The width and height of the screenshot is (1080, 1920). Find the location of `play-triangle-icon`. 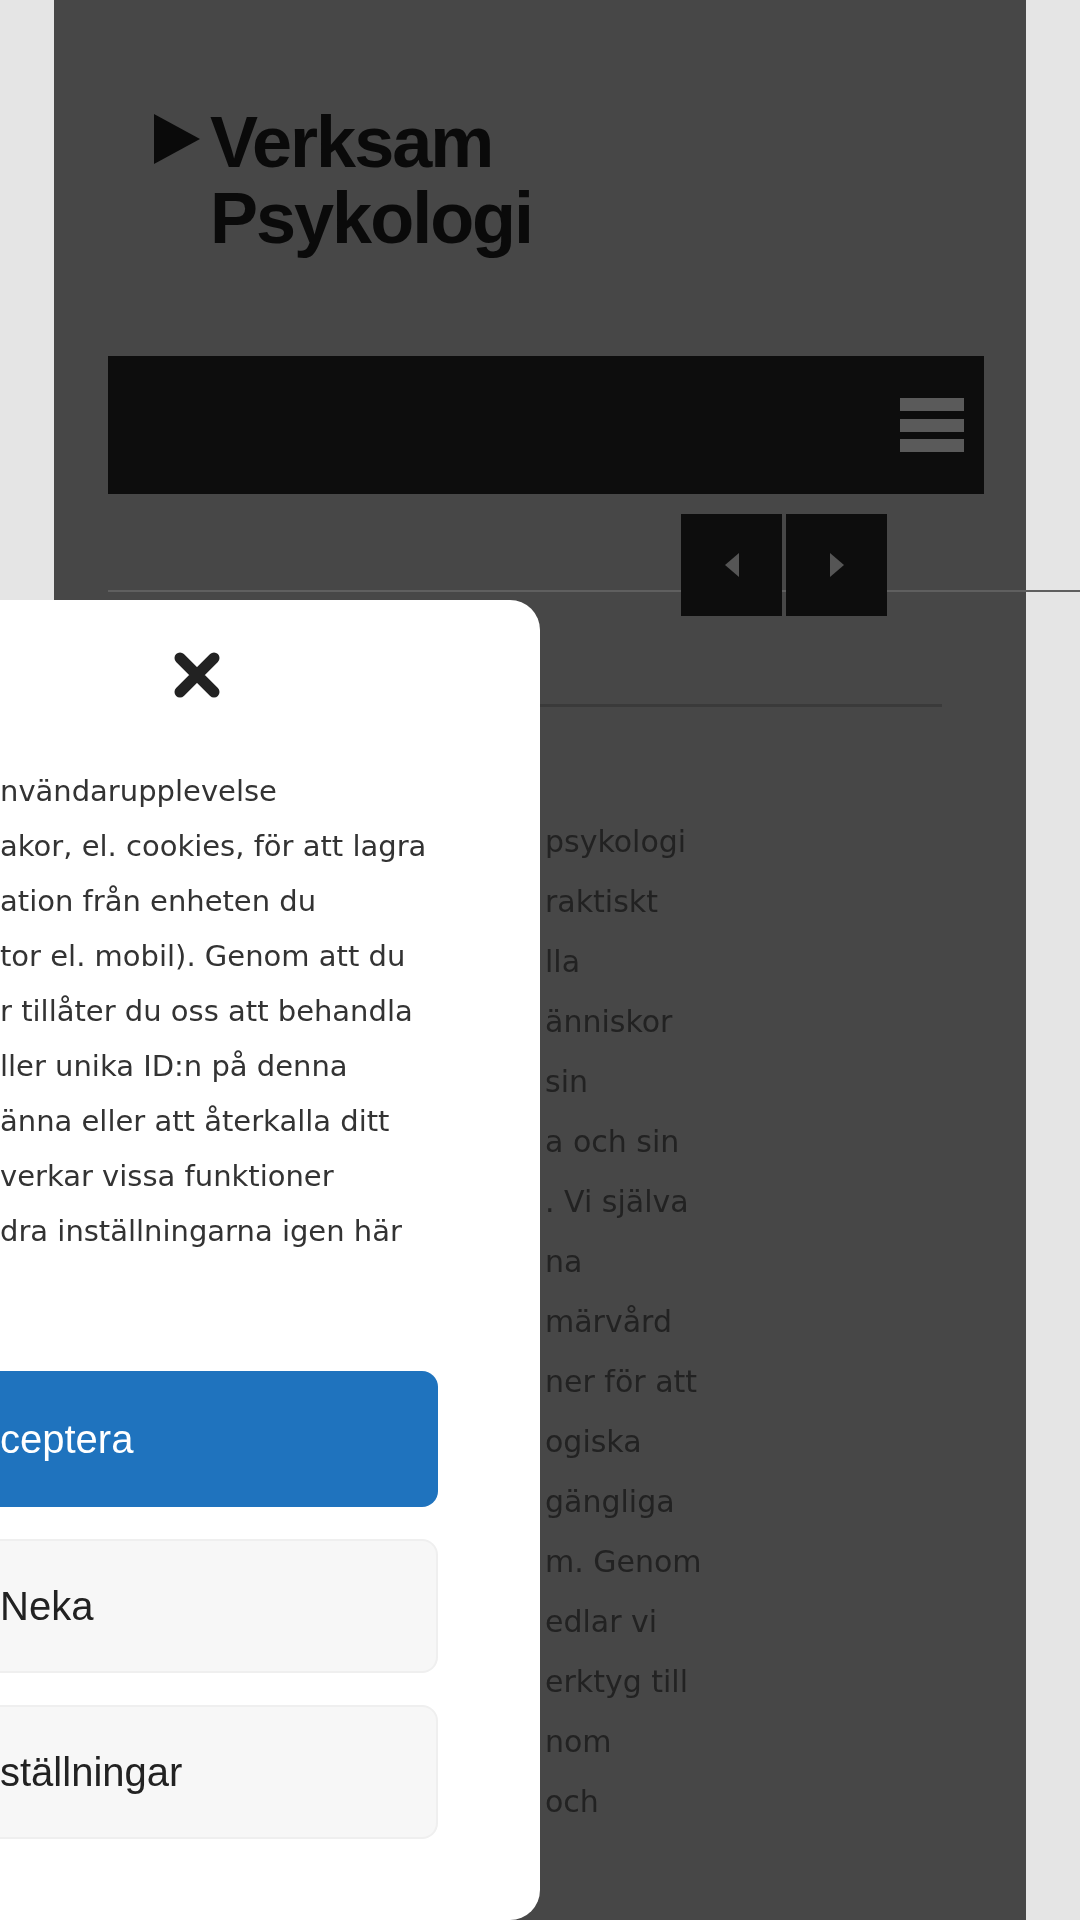

play-triangle-icon is located at coordinates (177, 139).